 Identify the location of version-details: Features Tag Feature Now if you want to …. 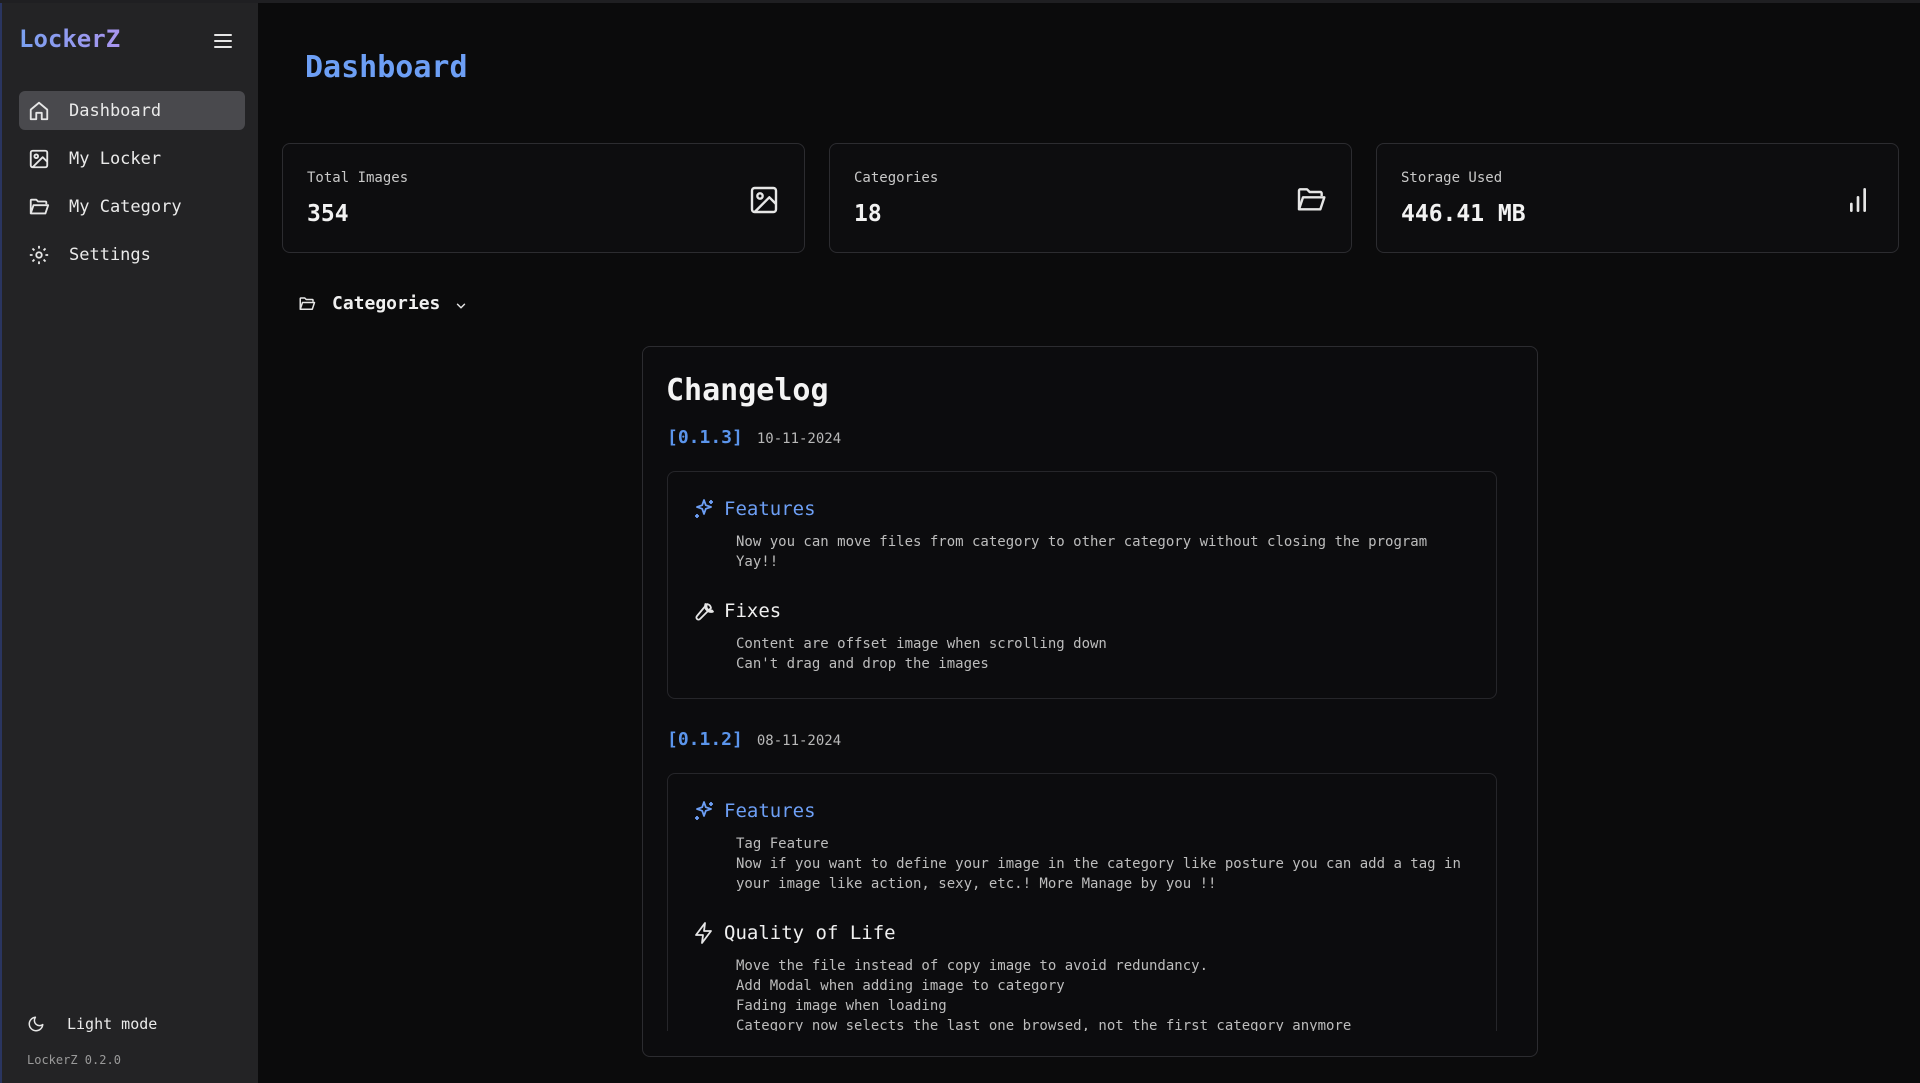
(1082, 902).